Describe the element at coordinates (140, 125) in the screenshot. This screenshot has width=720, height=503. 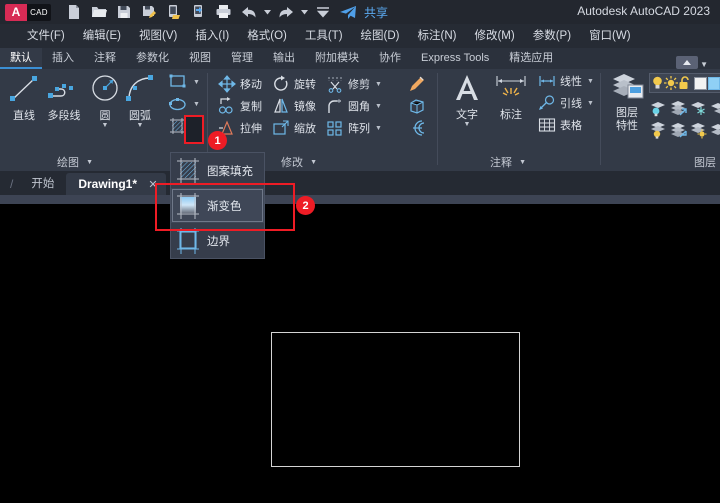
I see `tool-arc-dropdown-icon: ▼` at that location.